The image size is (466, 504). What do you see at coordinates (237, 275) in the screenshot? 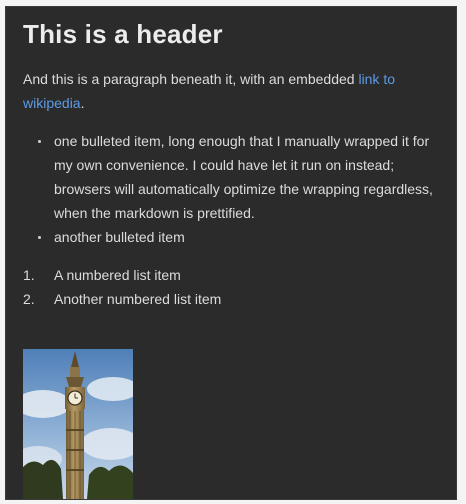
I see `list-item: 1. A numbered list item` at bounding box center [237, 275].